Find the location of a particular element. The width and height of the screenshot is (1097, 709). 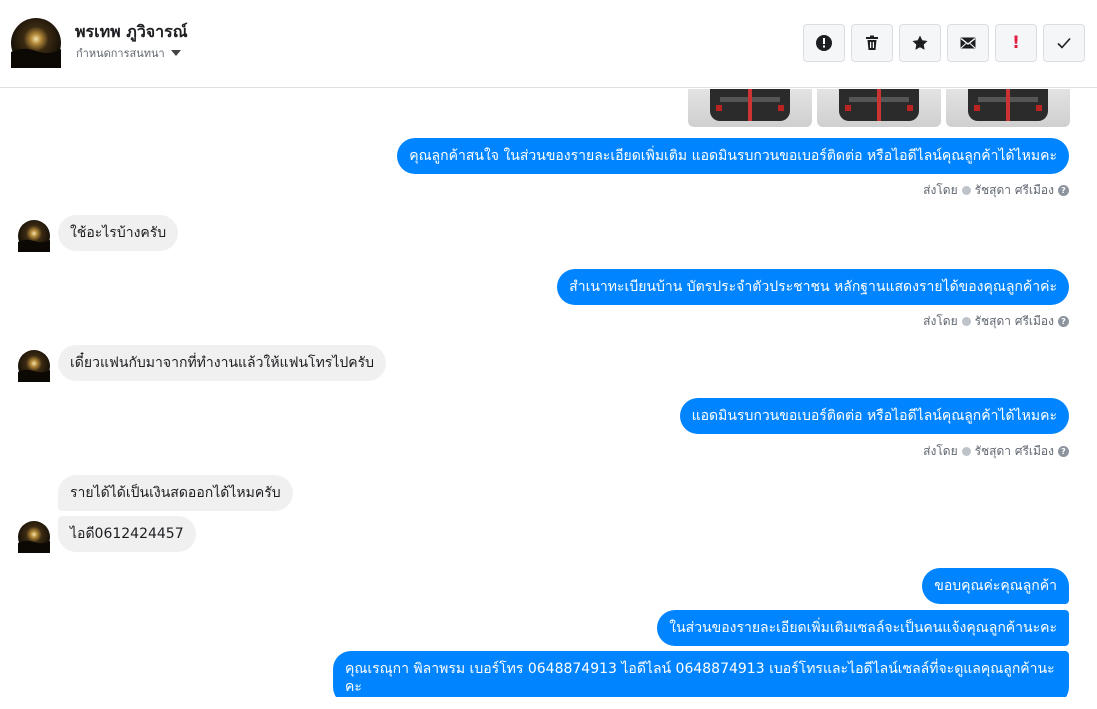

photo-attachments is located at coordinates (879, 108).